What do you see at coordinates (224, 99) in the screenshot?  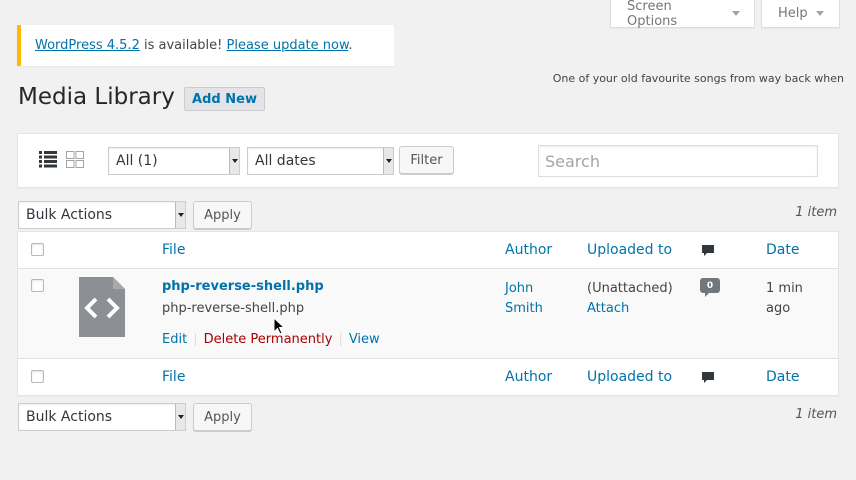 I see `add-new-button: Add New` at bounding box center [224, 99].